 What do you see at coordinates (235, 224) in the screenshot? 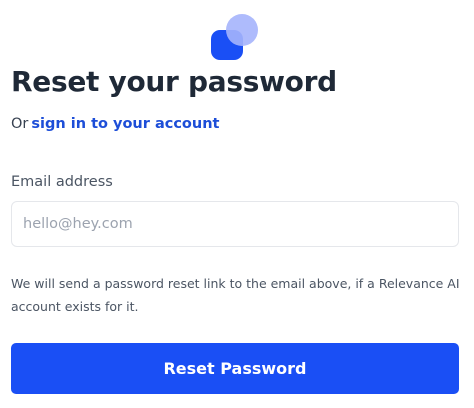
I see `email-field` at bounding box center [235, 224].